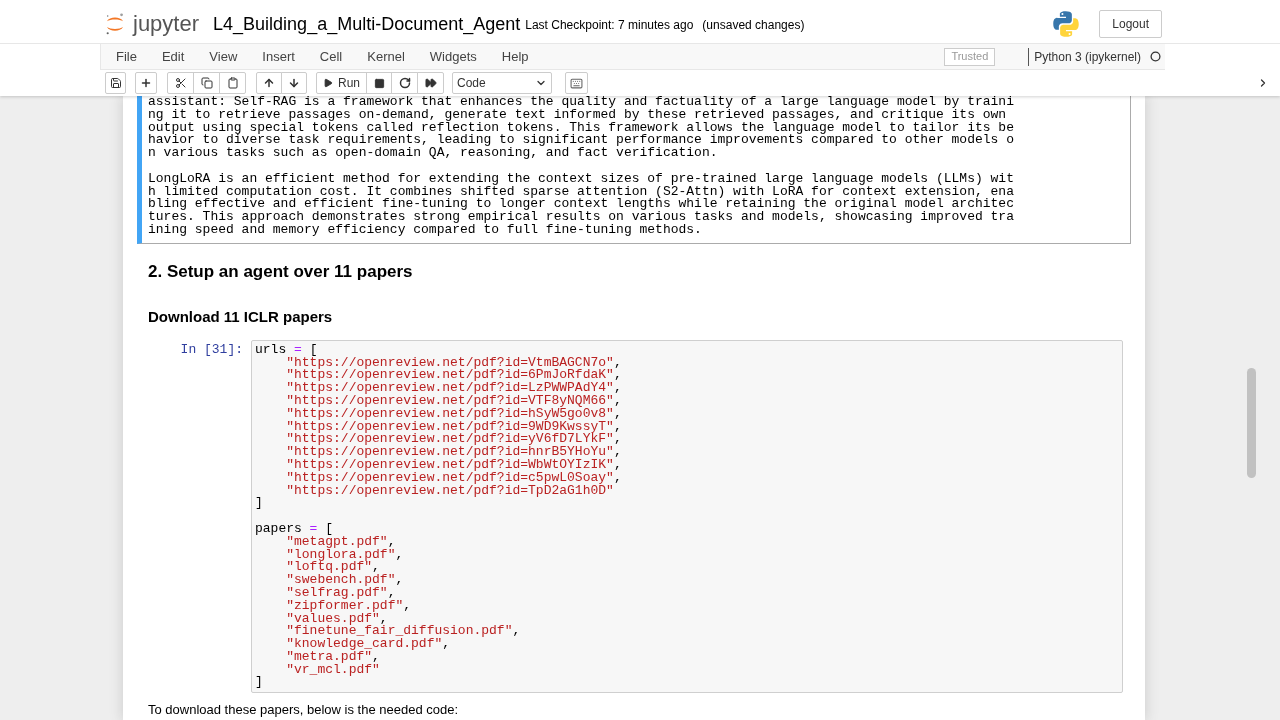 The width and height of the screenshot is (1280, 720). I want to click on stop-button, so click(379, 83).